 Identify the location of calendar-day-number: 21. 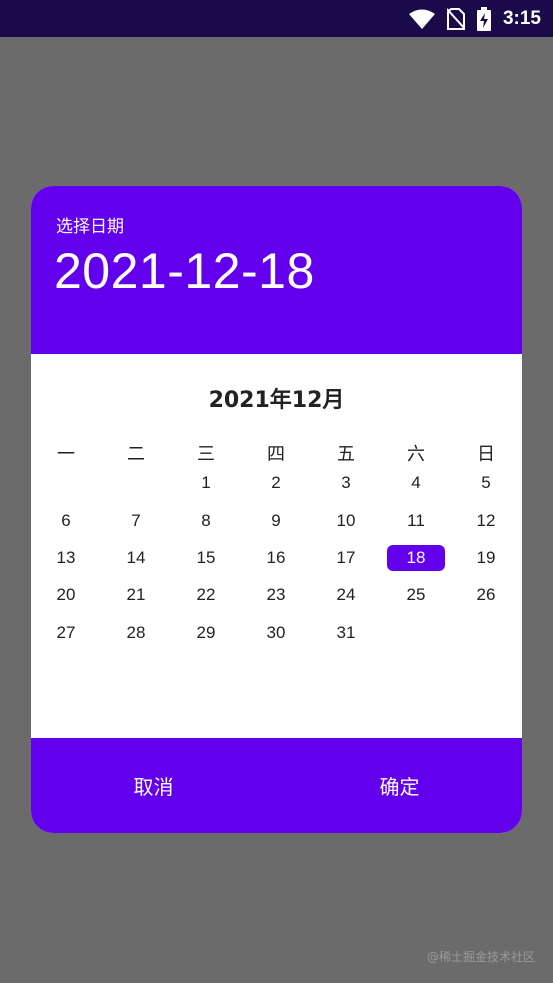
(136, 594).